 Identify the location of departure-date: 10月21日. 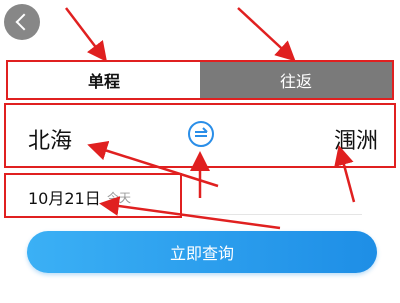
(64, 198).